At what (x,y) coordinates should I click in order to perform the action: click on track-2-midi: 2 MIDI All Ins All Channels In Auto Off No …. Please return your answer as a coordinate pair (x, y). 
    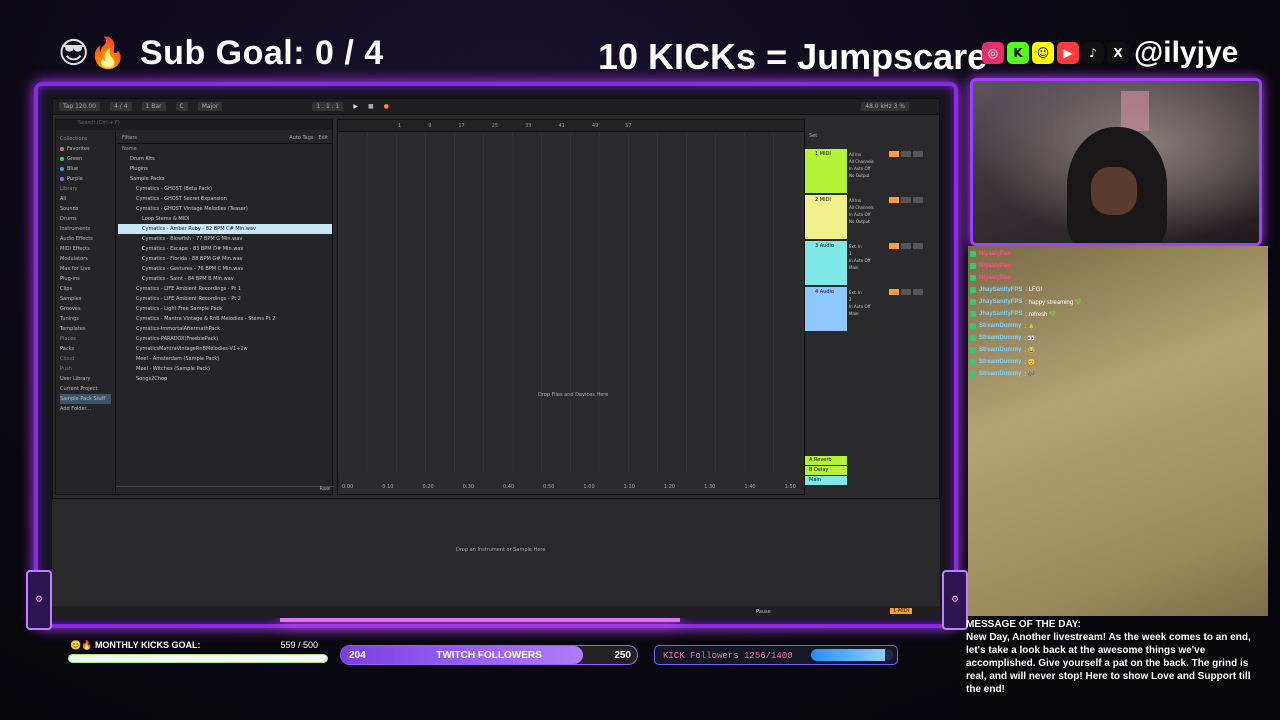
    Looking at the image, I should click on (872, 217).